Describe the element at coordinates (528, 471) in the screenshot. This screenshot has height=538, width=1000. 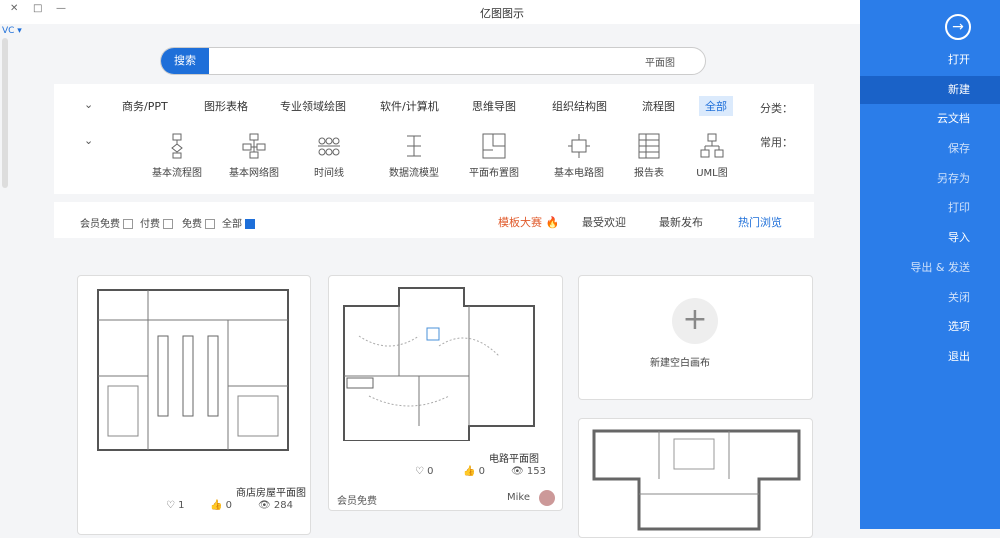
I see `views-count: 👁 153` at that location.